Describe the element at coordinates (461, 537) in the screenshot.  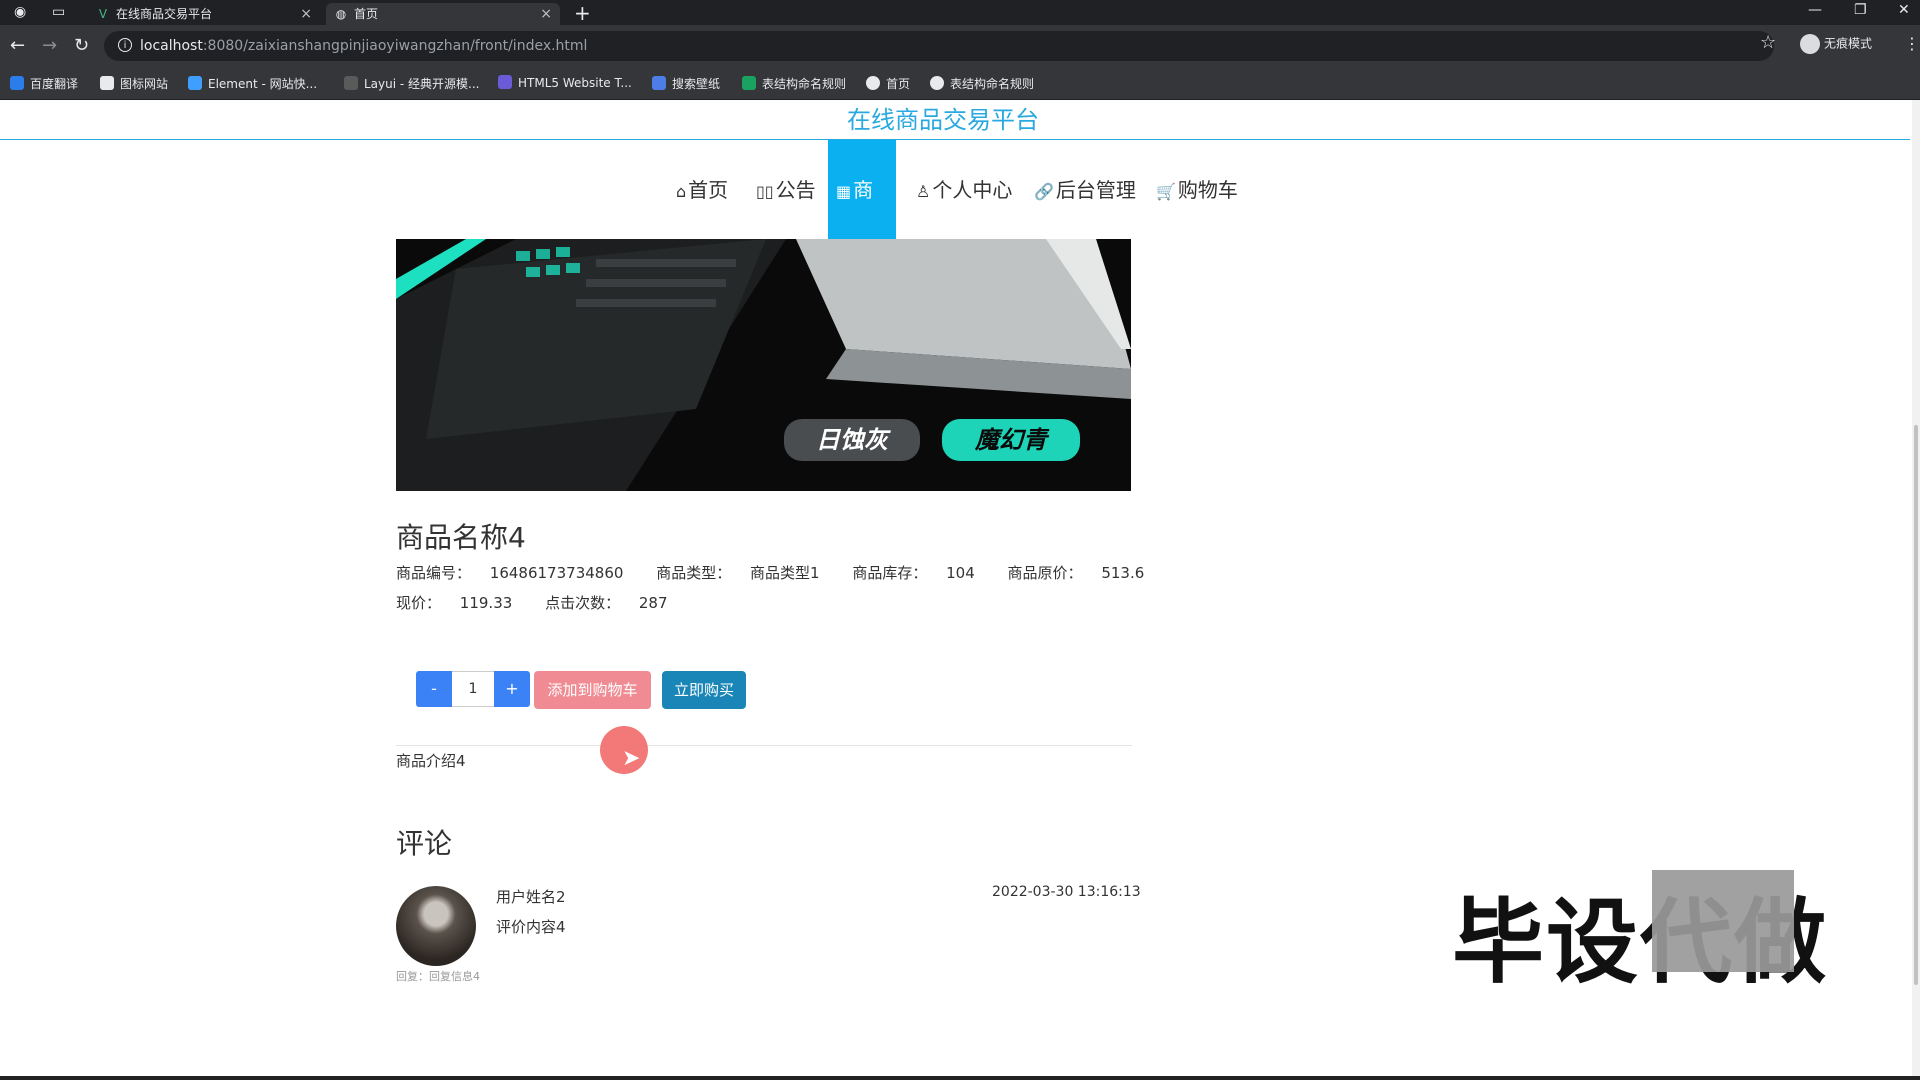
I see `product-name: 商品名称4` at that location.